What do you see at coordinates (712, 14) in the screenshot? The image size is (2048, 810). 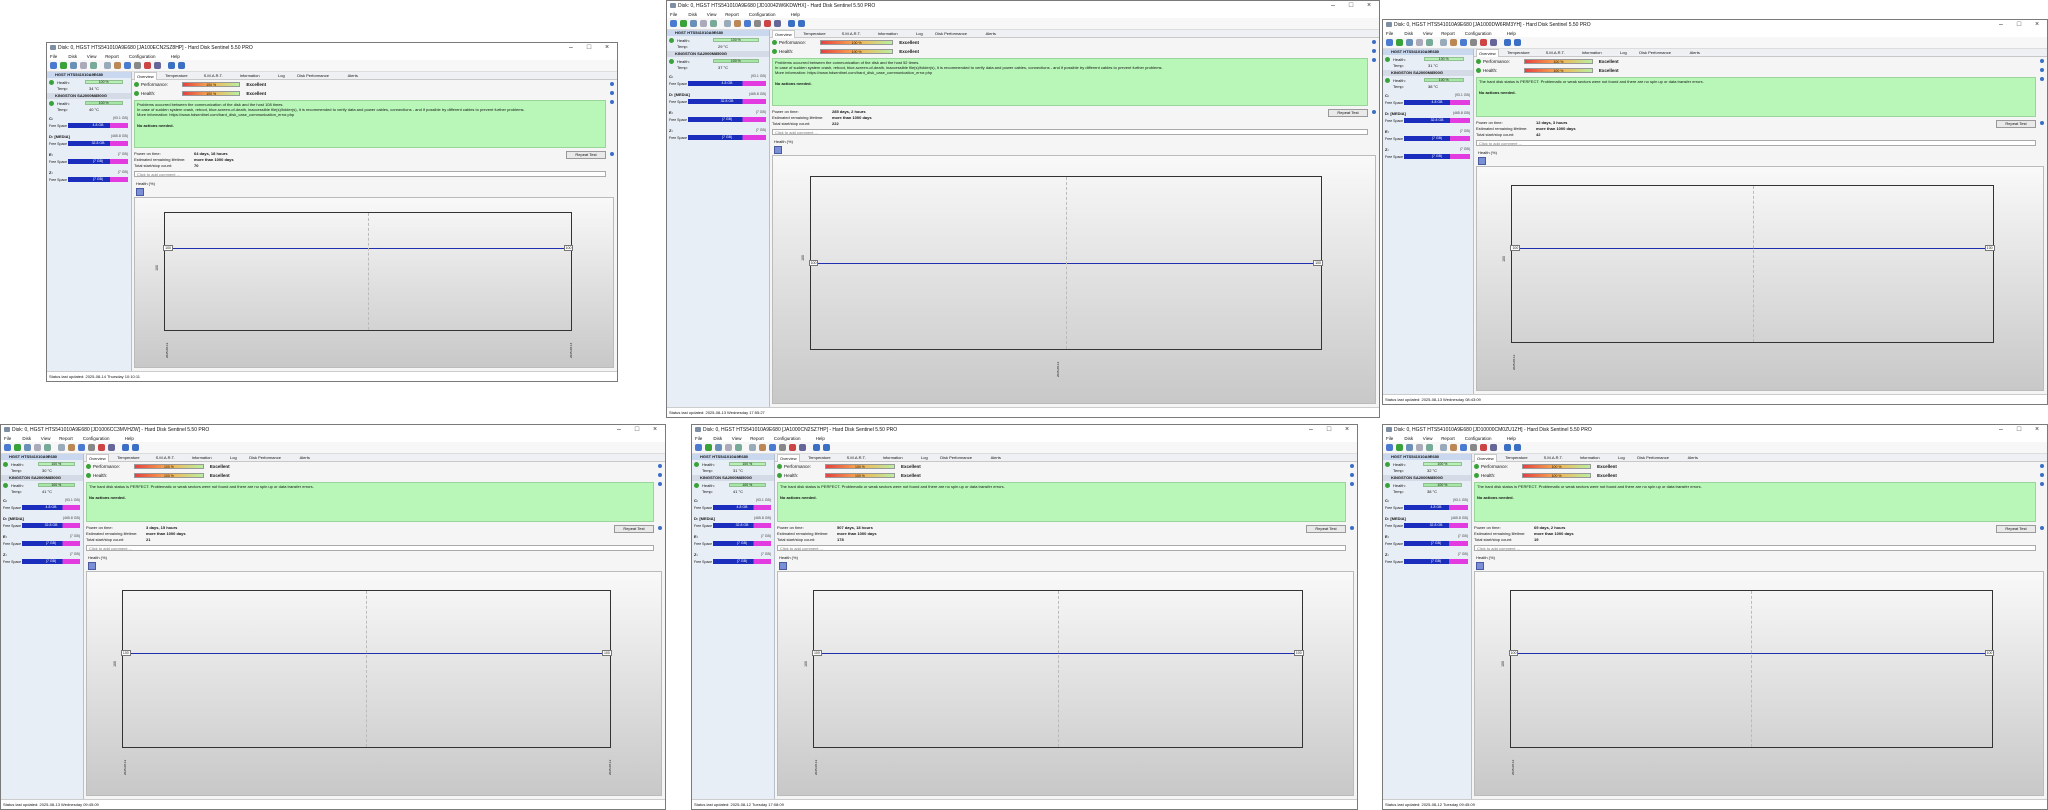 I see `menu-view: View` at bounding box center [712, 14].